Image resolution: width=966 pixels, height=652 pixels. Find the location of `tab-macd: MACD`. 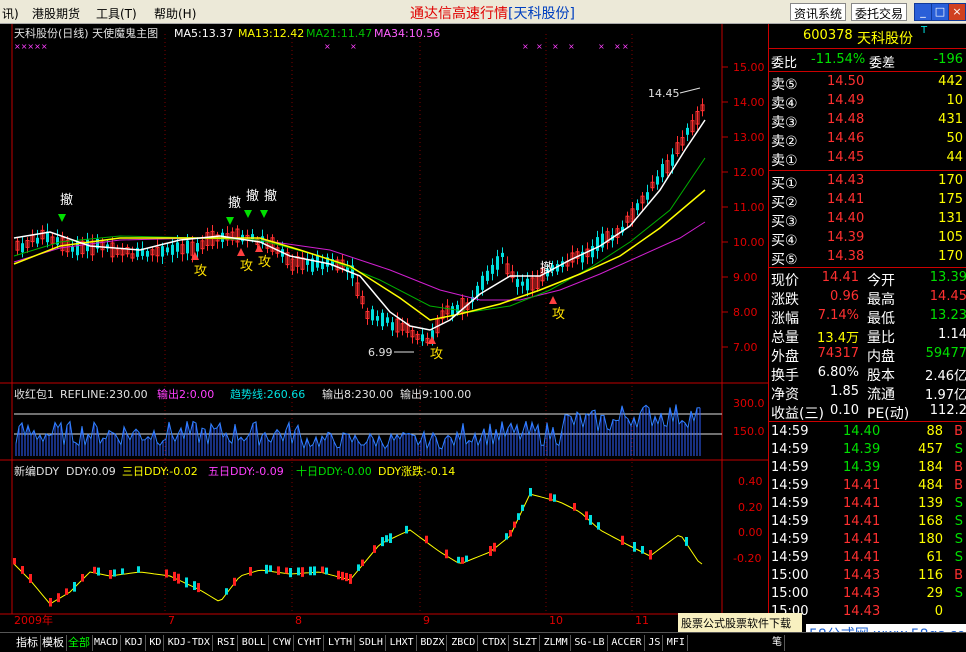

tab-macd: MACD is located at coordinates (107, 643).